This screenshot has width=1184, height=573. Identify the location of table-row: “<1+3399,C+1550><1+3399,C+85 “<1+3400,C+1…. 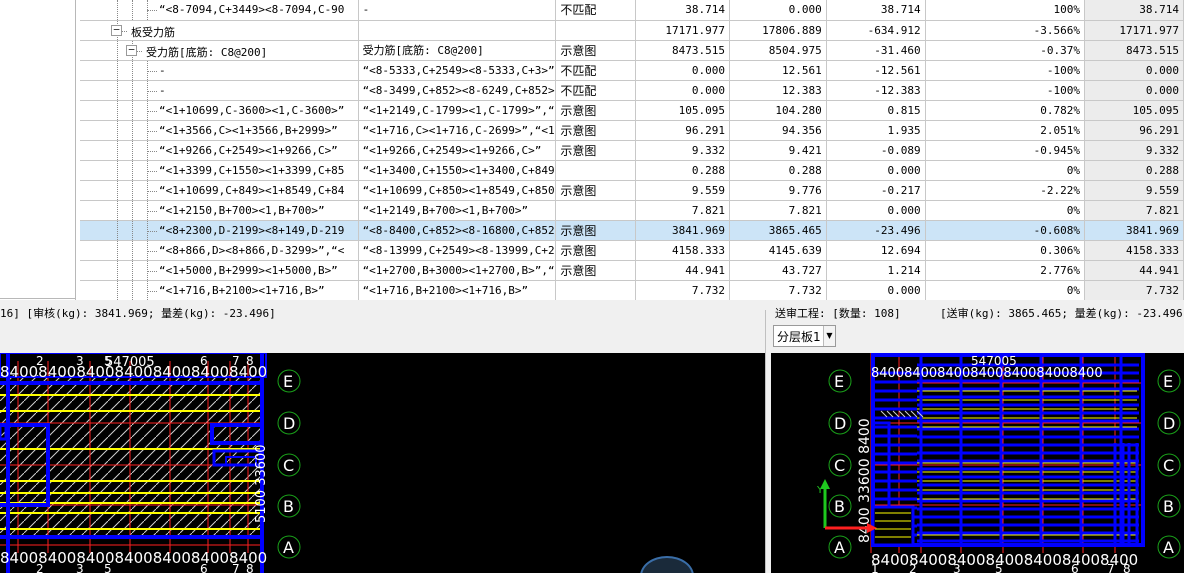
(632, 170).